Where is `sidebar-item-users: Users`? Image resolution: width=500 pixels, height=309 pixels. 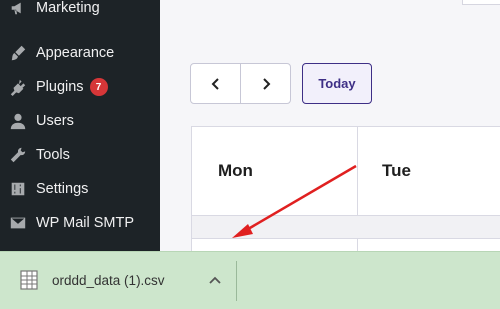 sidebar-item-users: Users is located at coordinates (80, 121).